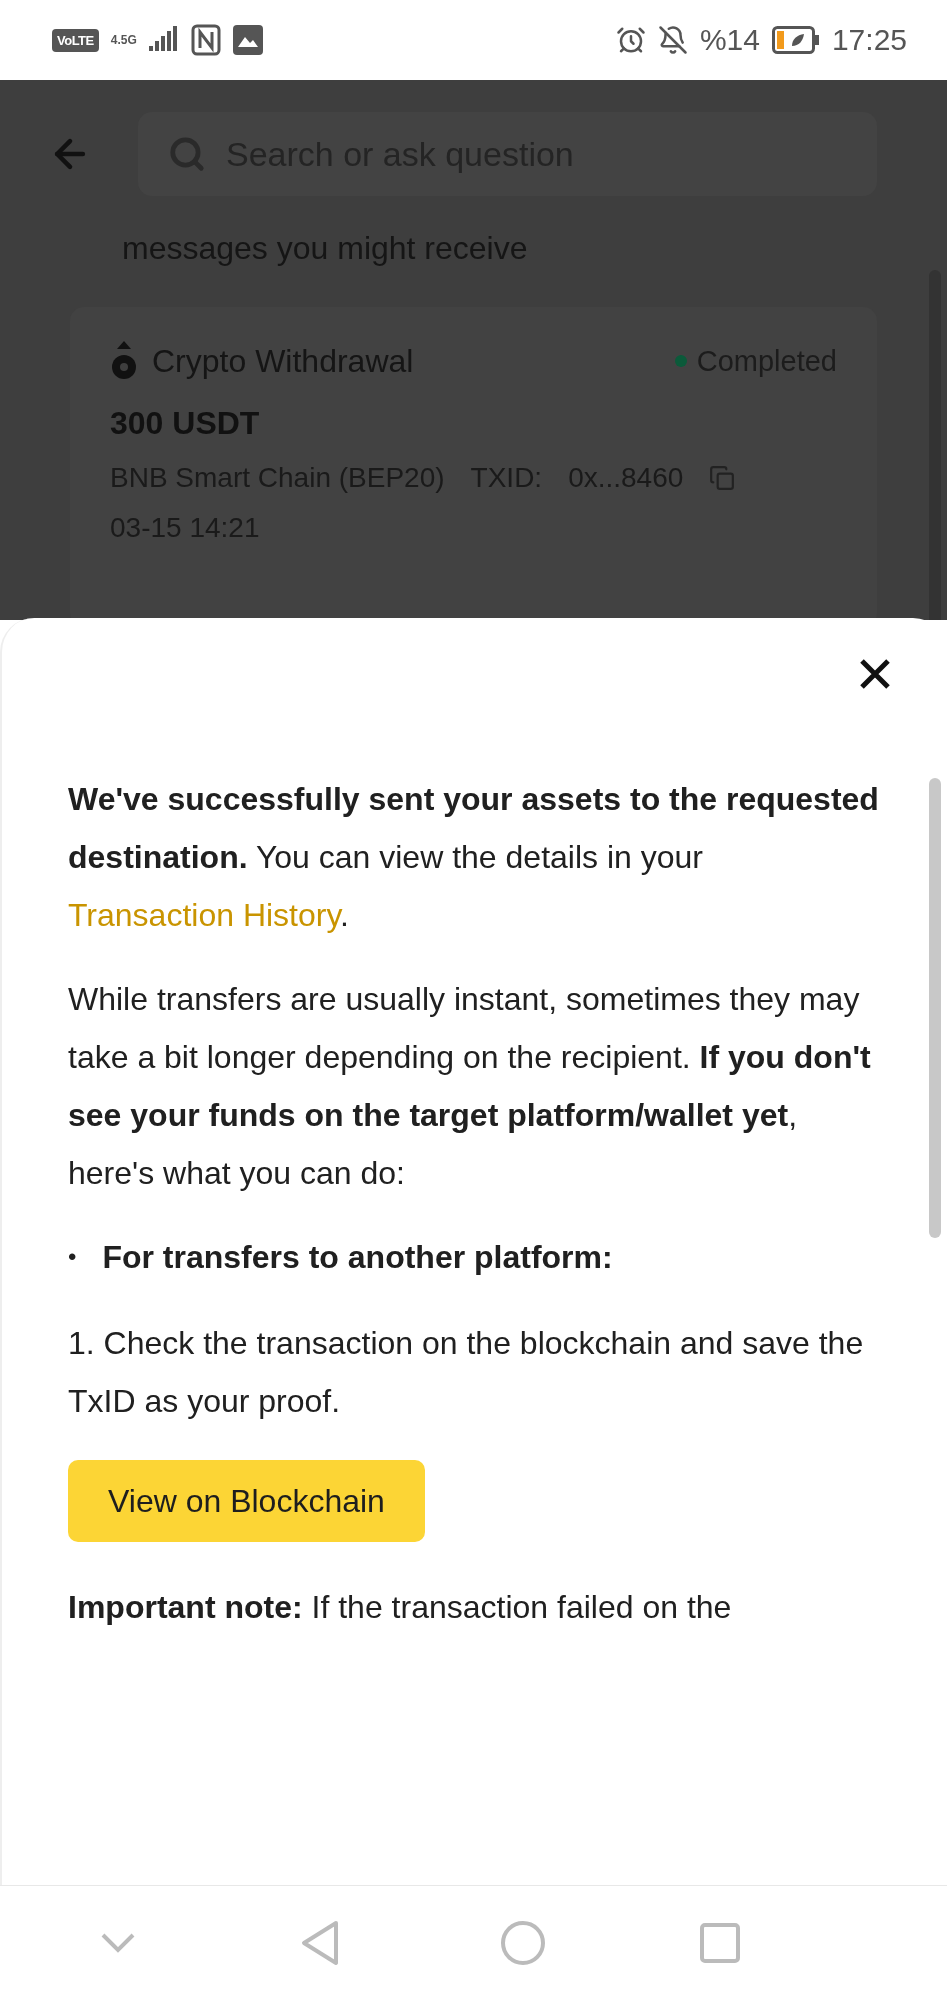 This screenshot has width=947, height=2000. I want to click on bullet-text: For transfers to another platform:, so click(357, 1257).